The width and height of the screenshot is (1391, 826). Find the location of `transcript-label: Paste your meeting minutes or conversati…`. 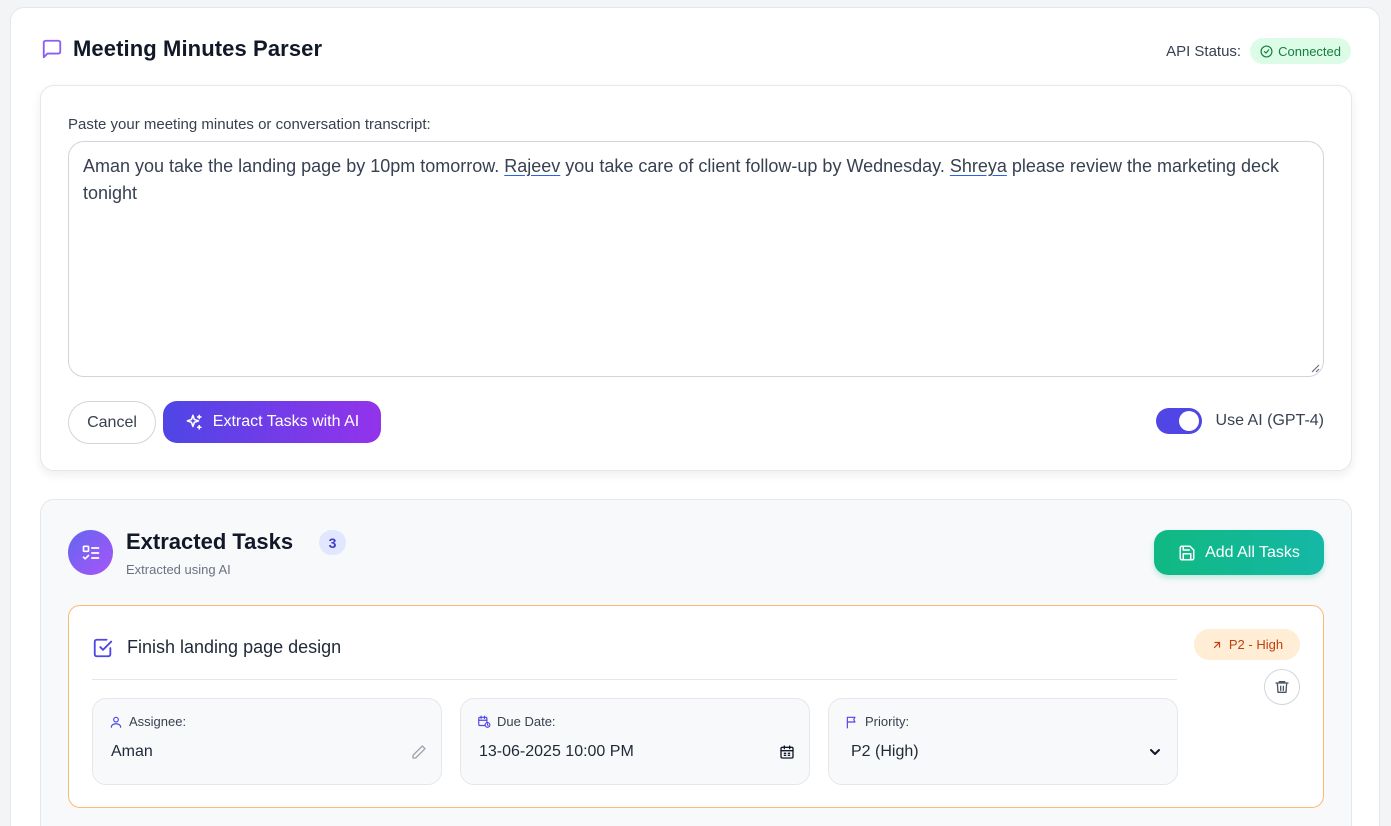

transcript-label: Paste your meeting minutes or conversati… is located at coordinates (249, 124).